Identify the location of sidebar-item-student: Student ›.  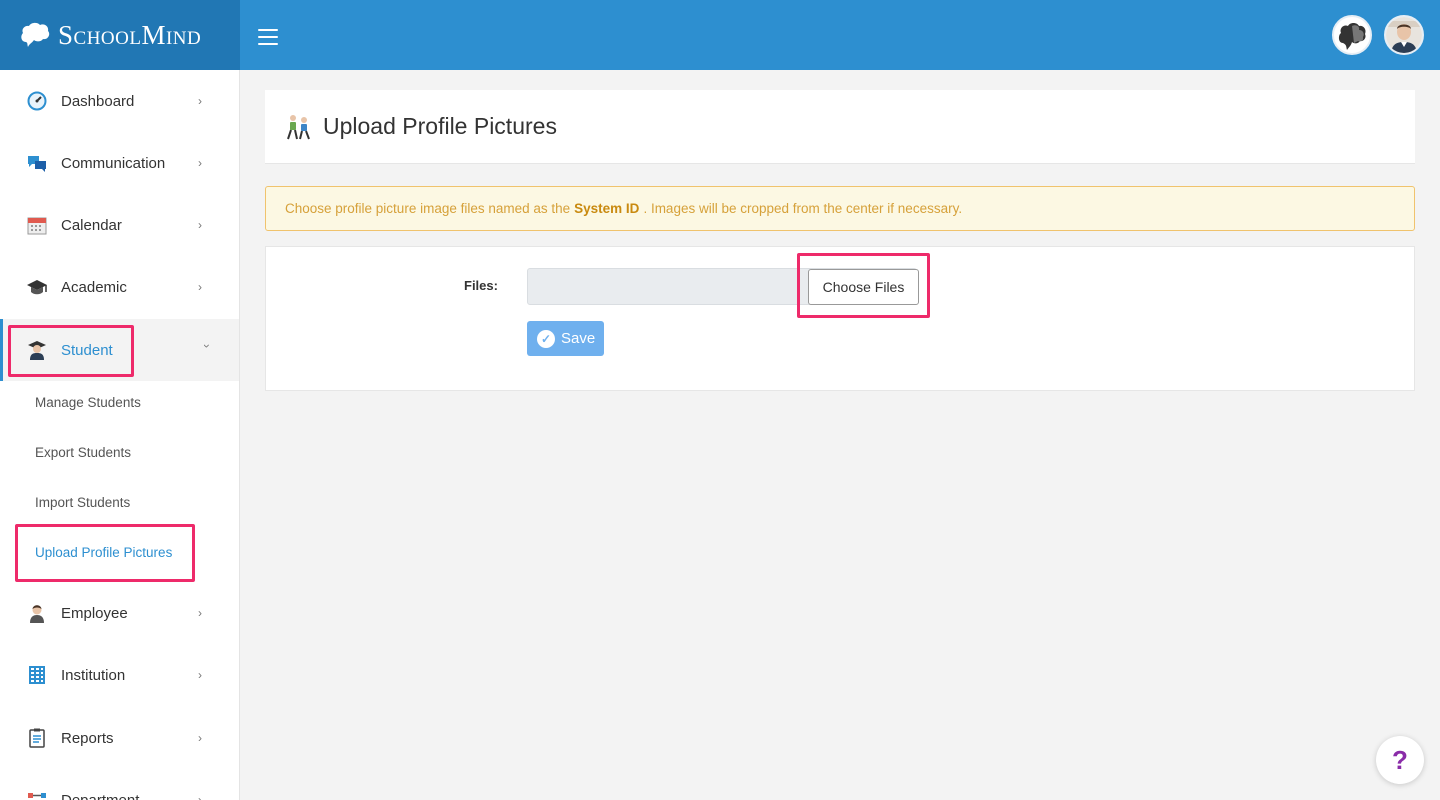
(119, 350).